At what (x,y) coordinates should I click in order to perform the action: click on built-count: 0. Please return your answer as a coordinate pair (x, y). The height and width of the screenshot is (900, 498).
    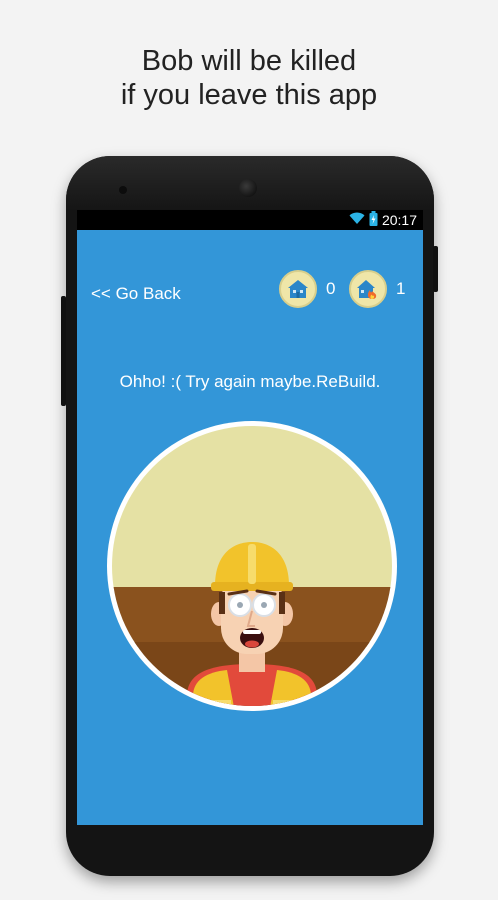
    Looking at the image, I should click on (331, 288).